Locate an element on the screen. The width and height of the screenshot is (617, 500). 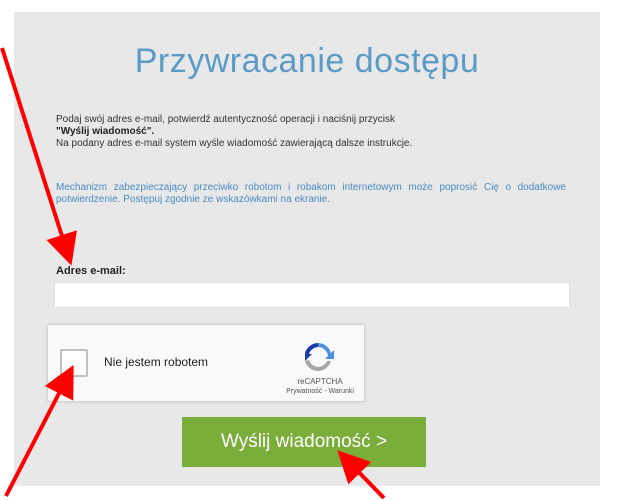
recaptcha-links: Prywatność - Warunki is located at coordinates (320, 391).